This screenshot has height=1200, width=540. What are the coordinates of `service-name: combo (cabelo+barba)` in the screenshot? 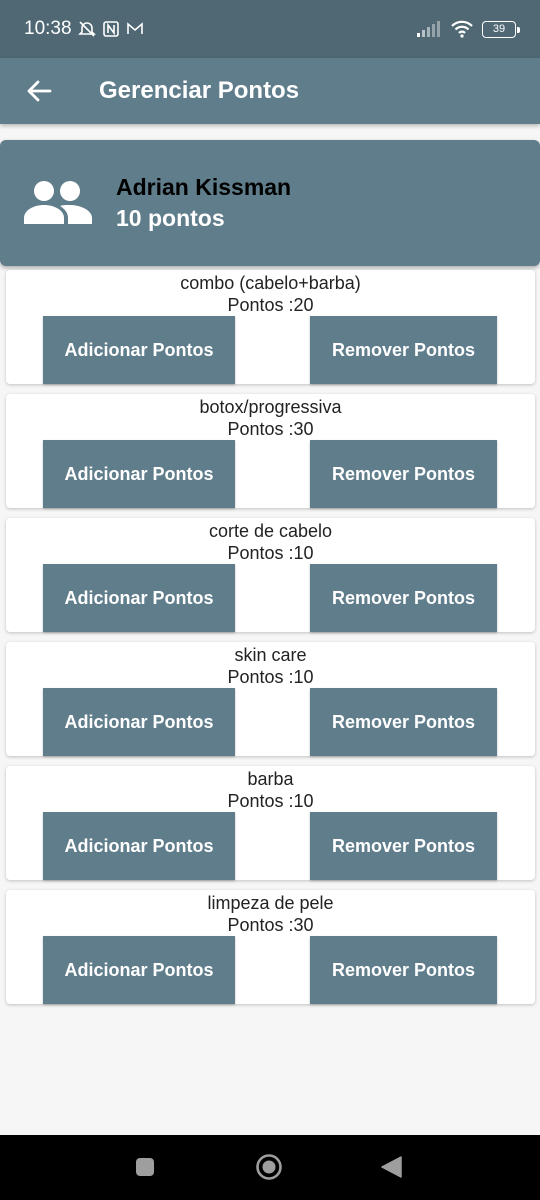 It's located at (270, 283).